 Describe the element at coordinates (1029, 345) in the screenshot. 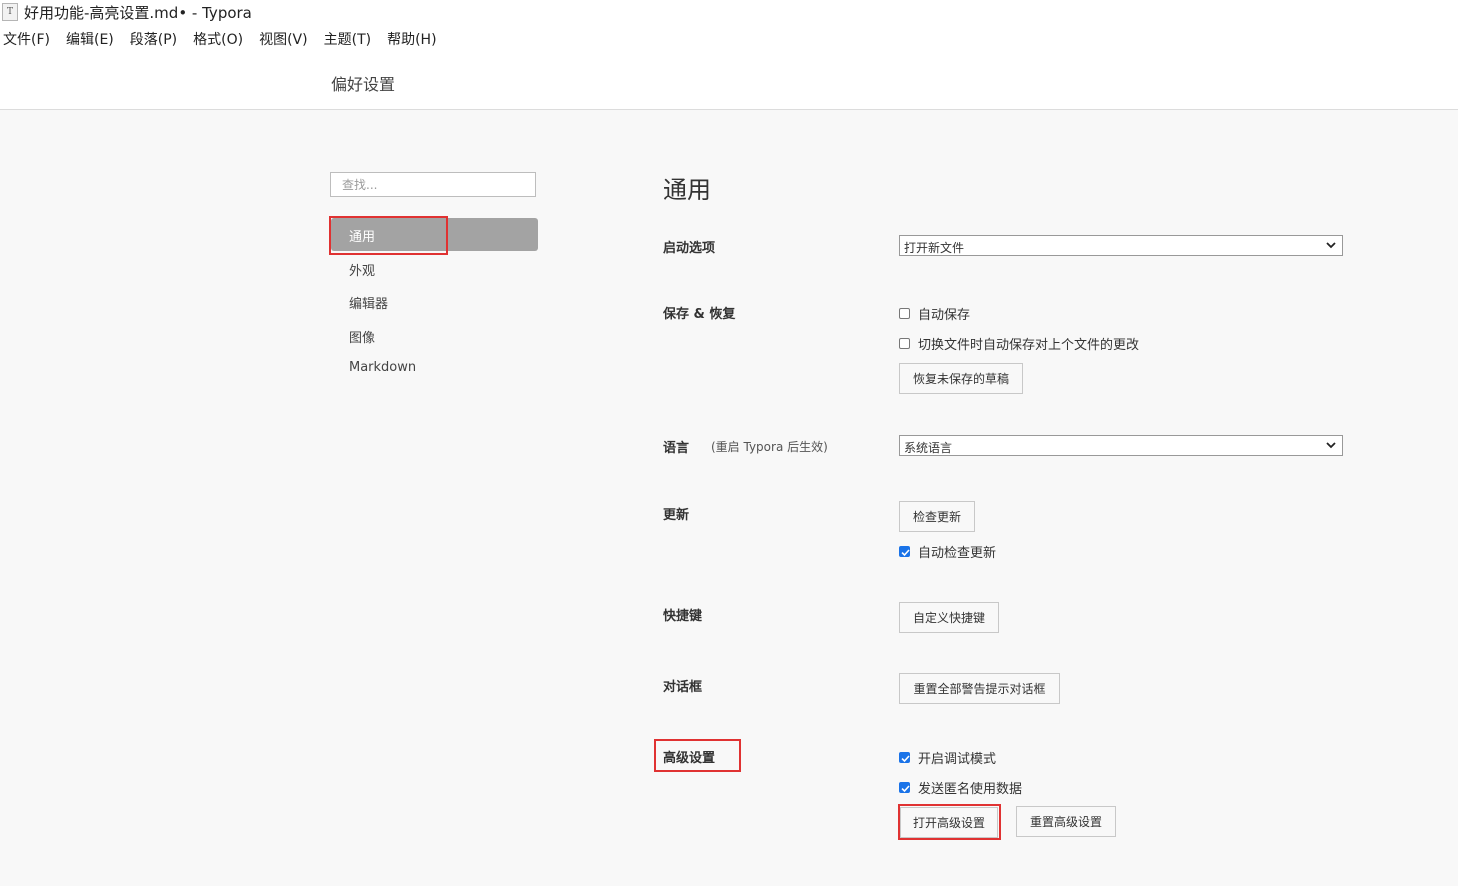

I see `autosave-on-switch-label: 切换文件时自动保存对上个文件的更改` at that location.